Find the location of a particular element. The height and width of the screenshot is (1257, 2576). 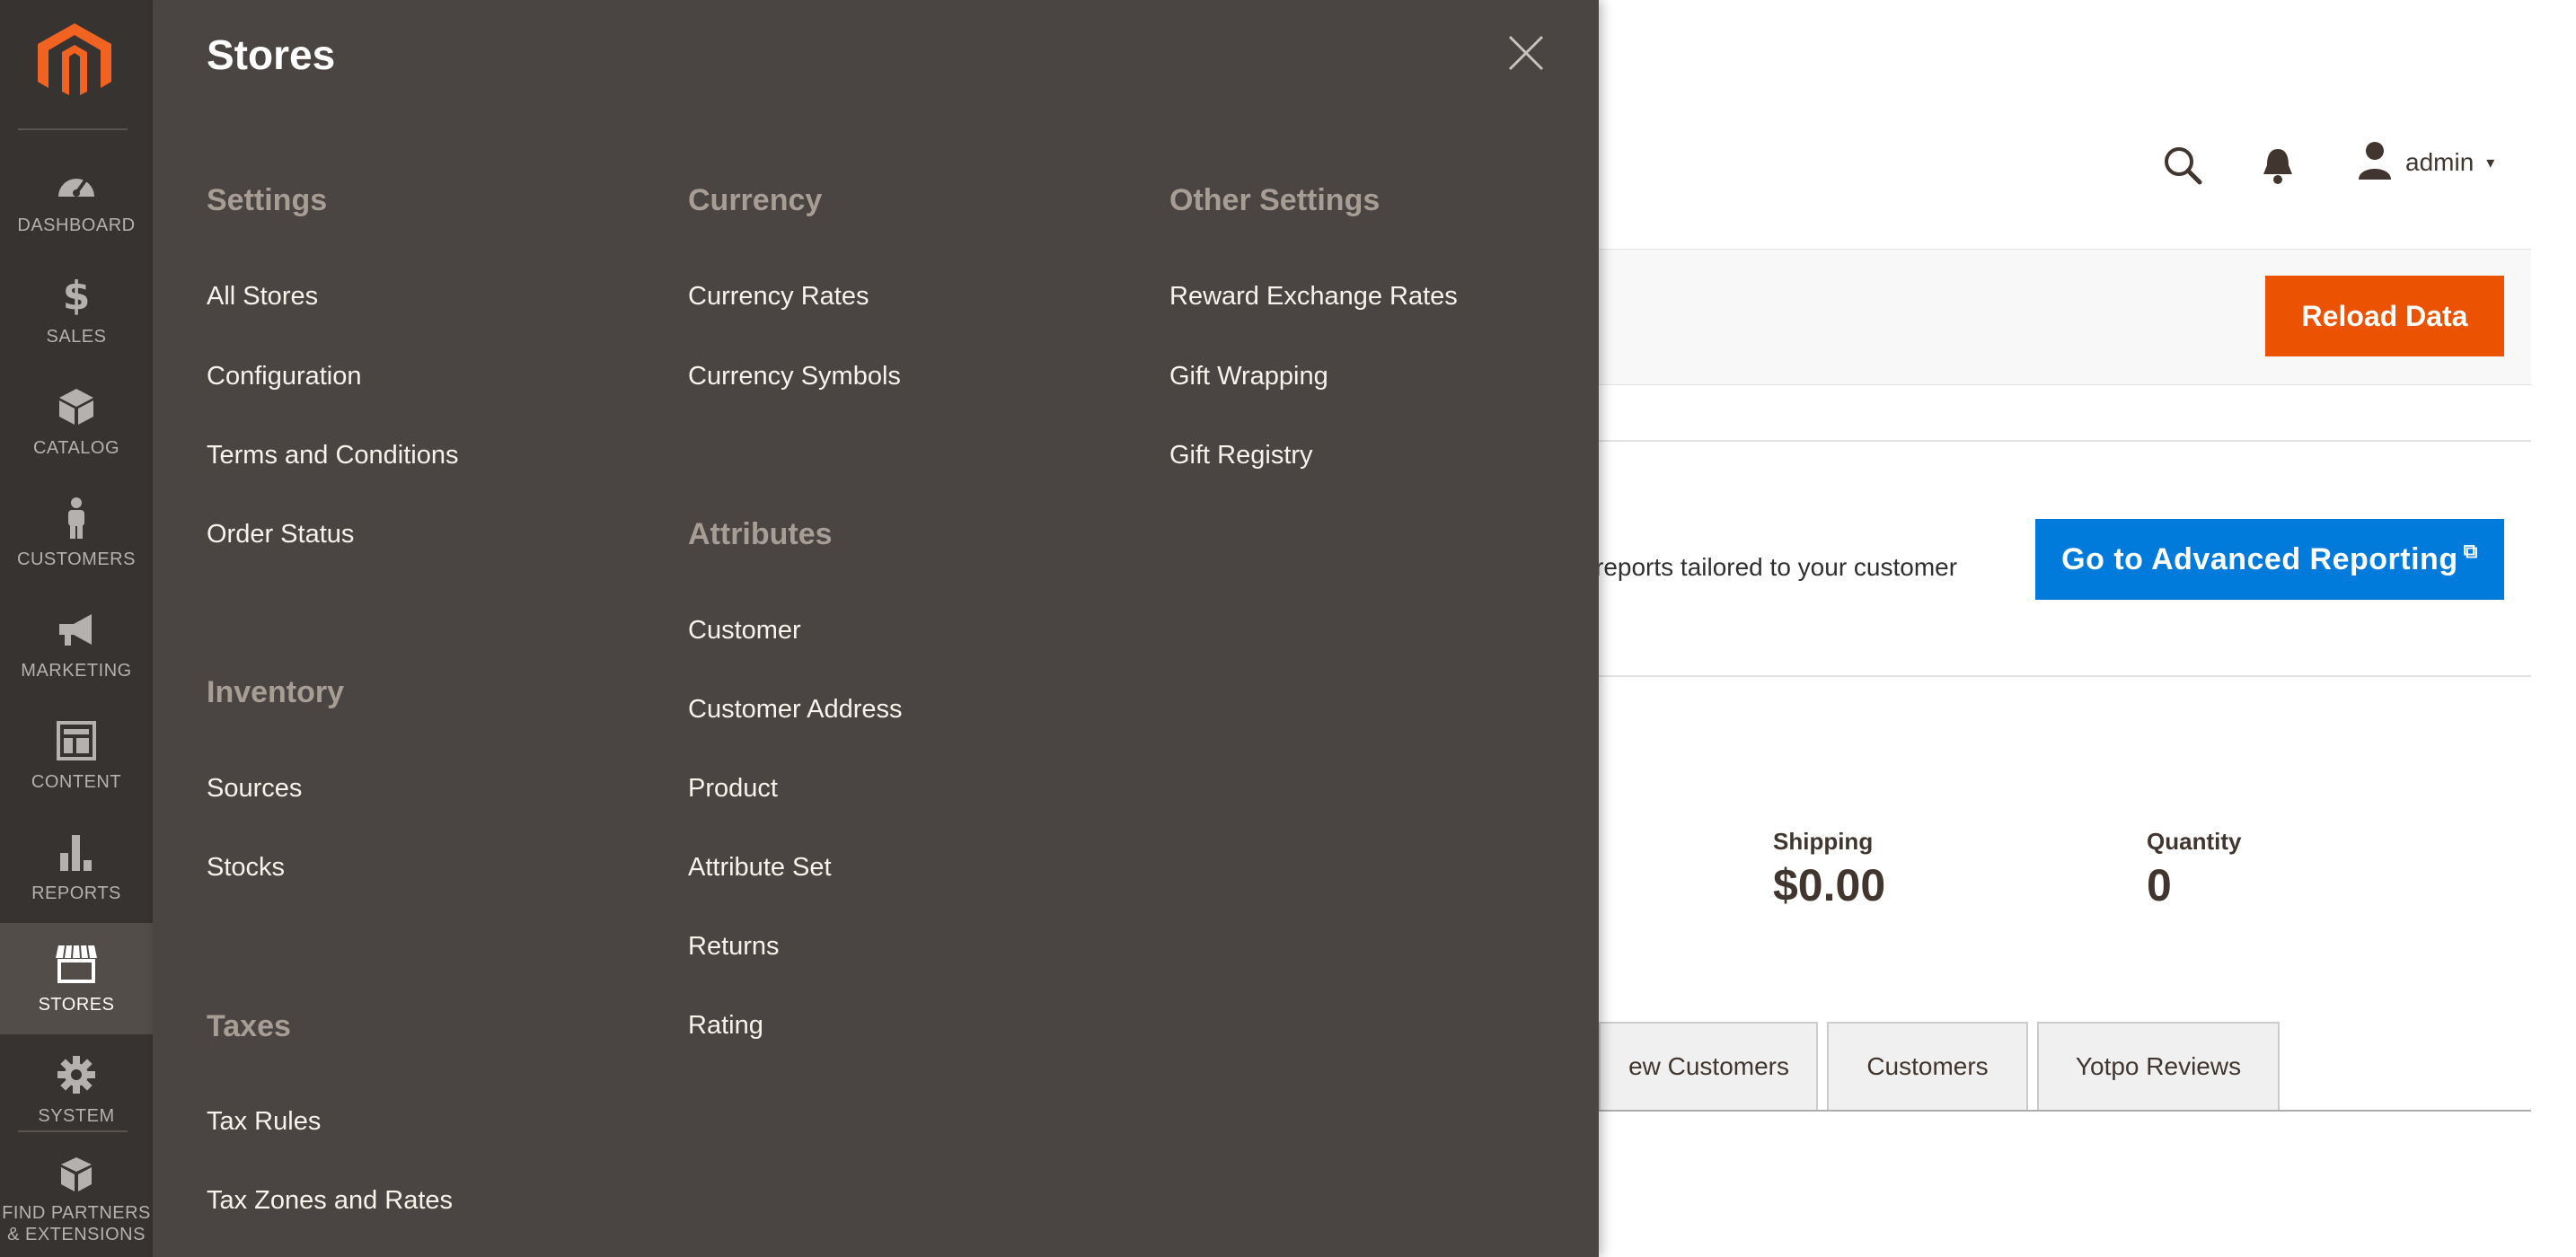

link-stocks: Stocks is located at coordinates (246, 868).